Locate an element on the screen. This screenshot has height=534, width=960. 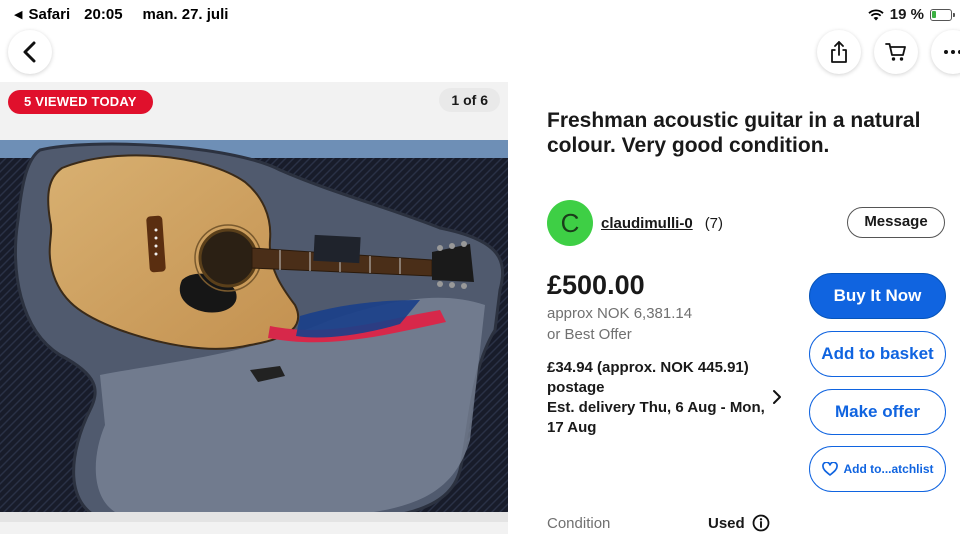
cart-icon is located at coordinates (895, 52).